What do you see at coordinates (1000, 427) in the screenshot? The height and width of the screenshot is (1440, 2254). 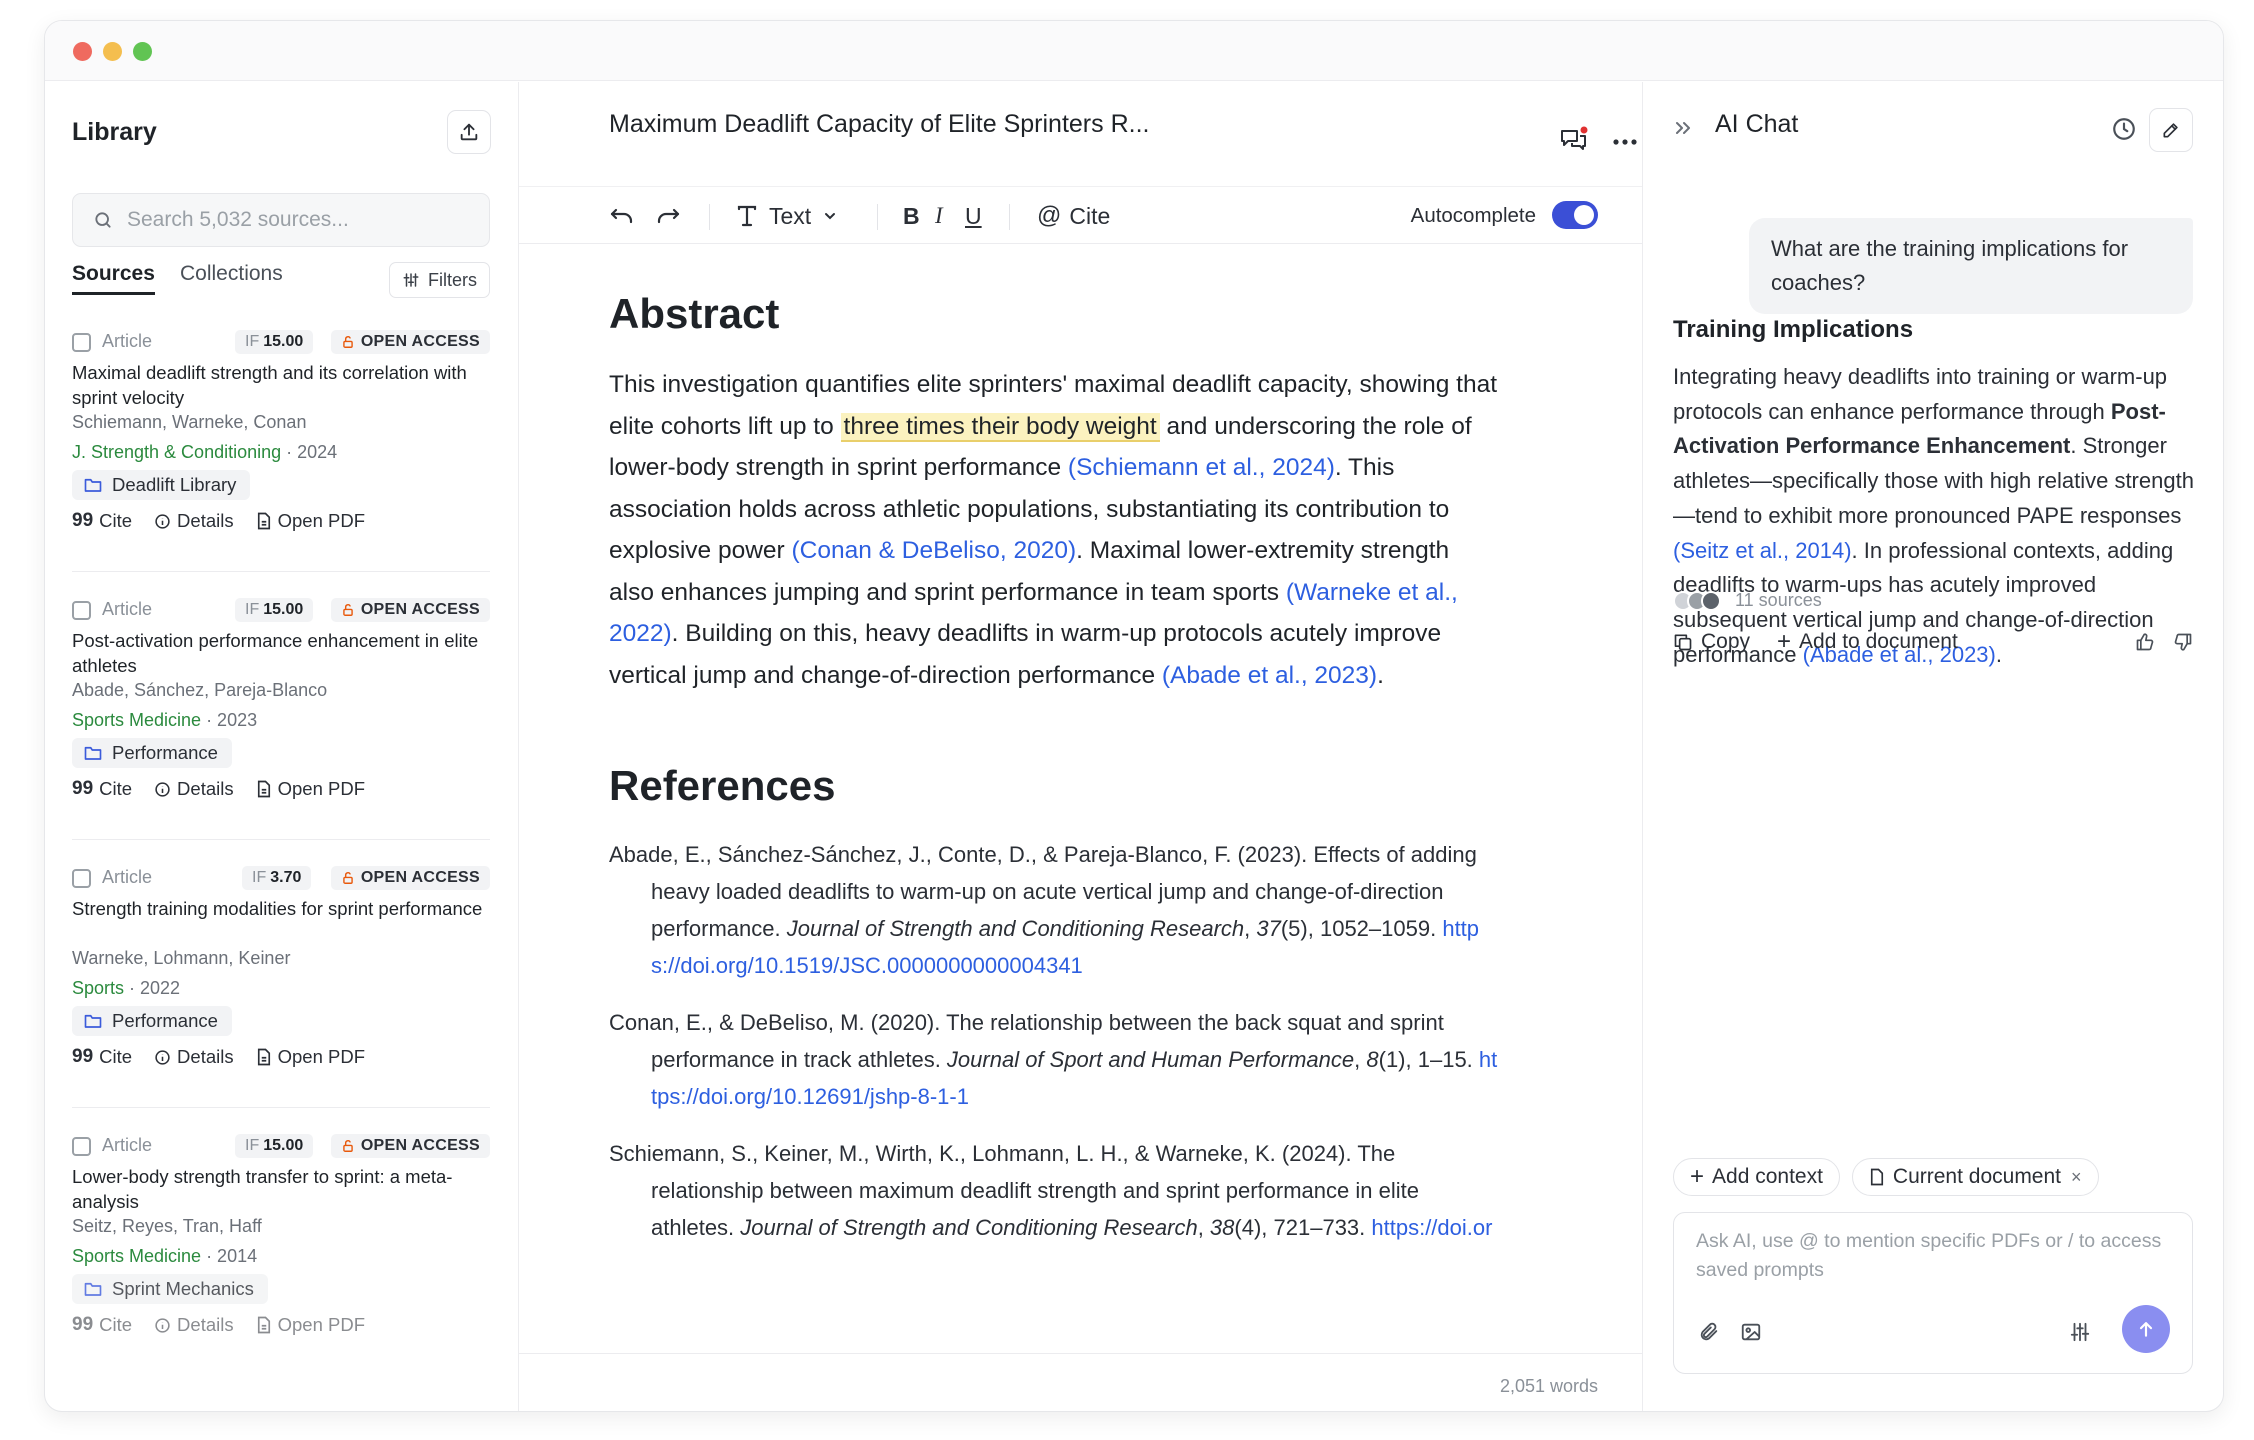 I see `highlighted-phrase: three times their body weight` at bounding box center [1000, 427].